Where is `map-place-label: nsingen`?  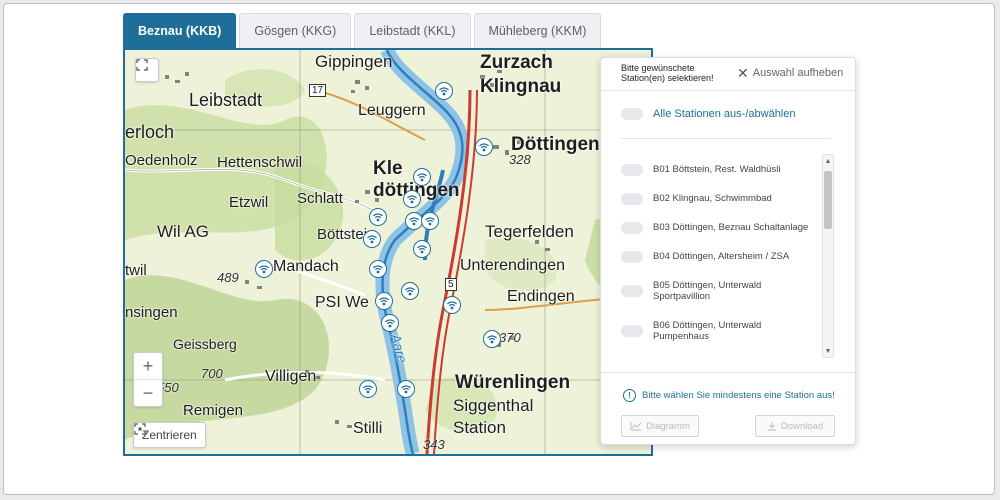
map-place-label: nsingen is located at coordinates (151, 312).